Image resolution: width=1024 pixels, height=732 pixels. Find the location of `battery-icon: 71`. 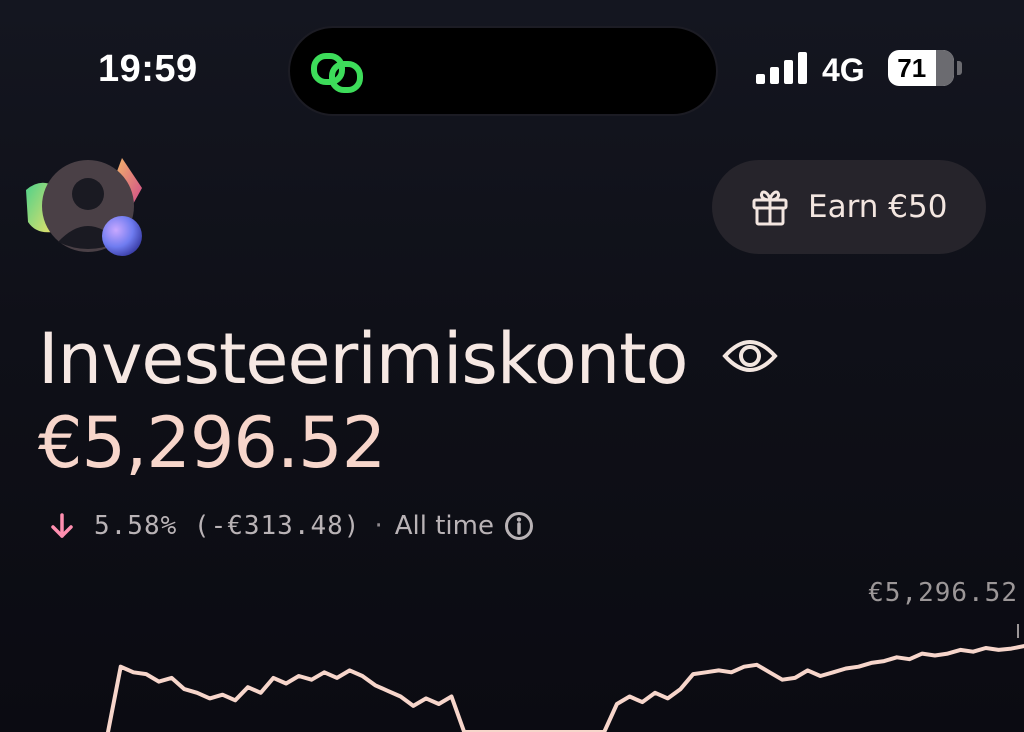

battery-icon: 71 is located at coordinates (921, 68).